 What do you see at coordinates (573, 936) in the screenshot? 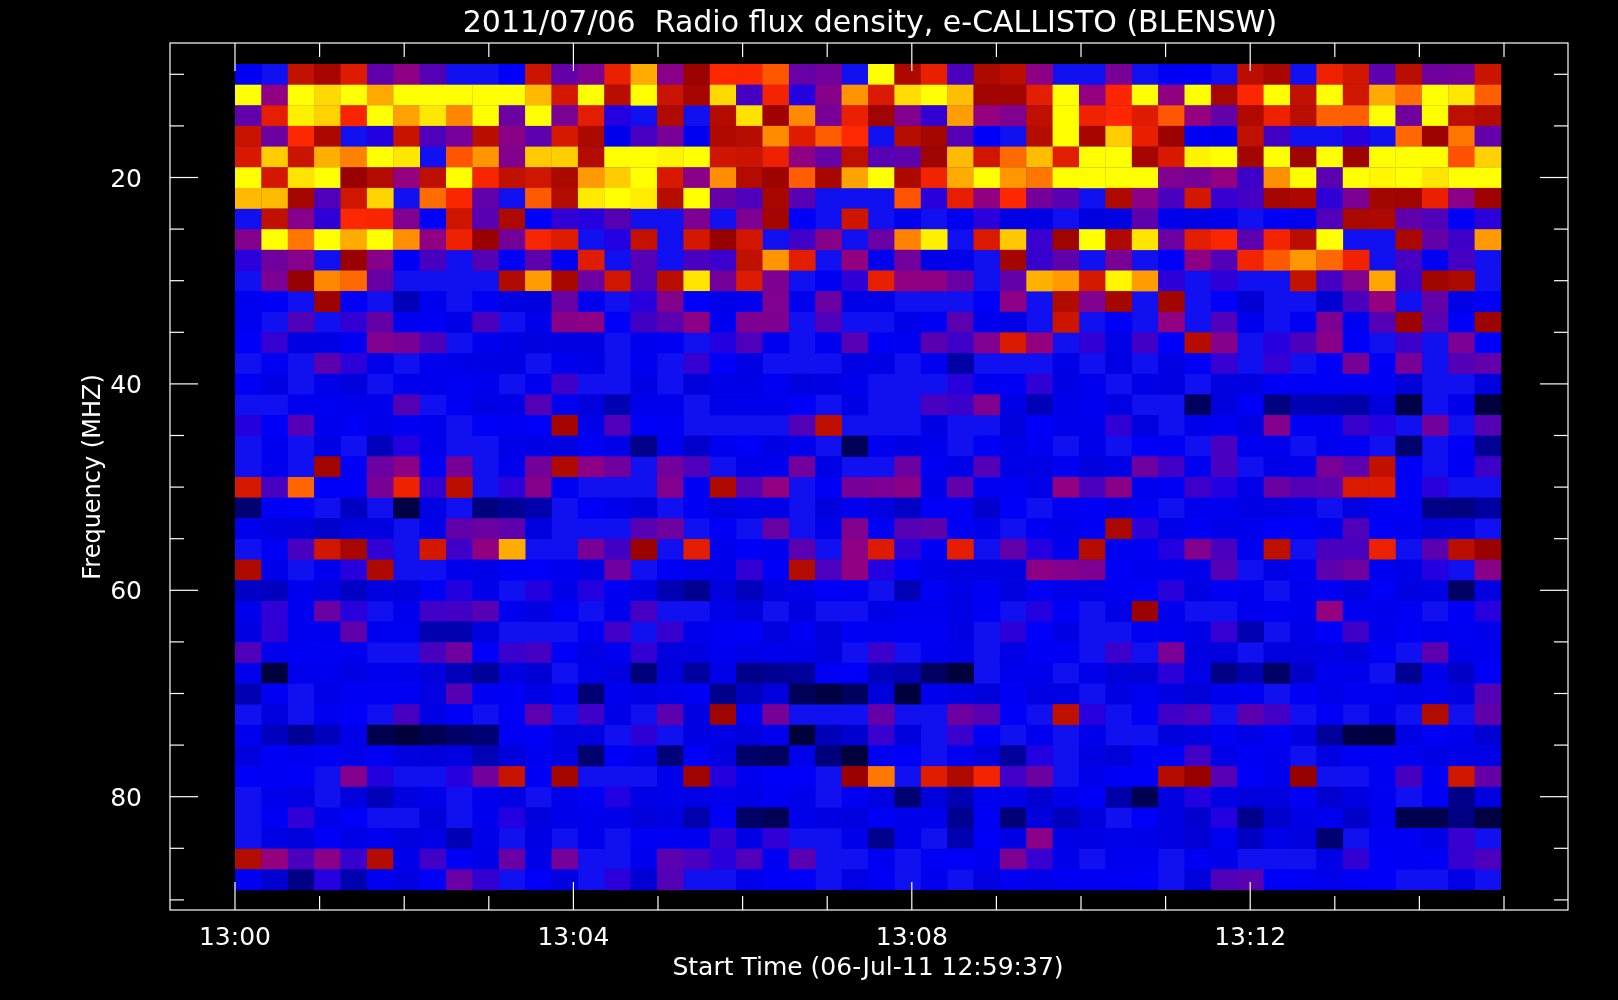
I see `x-tick-label: 13:04` at bounding box center [573, 936].